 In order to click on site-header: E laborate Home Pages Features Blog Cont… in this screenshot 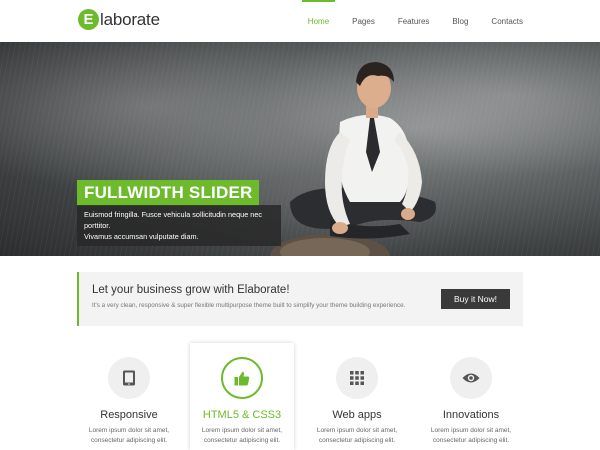, I will do `click(300, 21)`.